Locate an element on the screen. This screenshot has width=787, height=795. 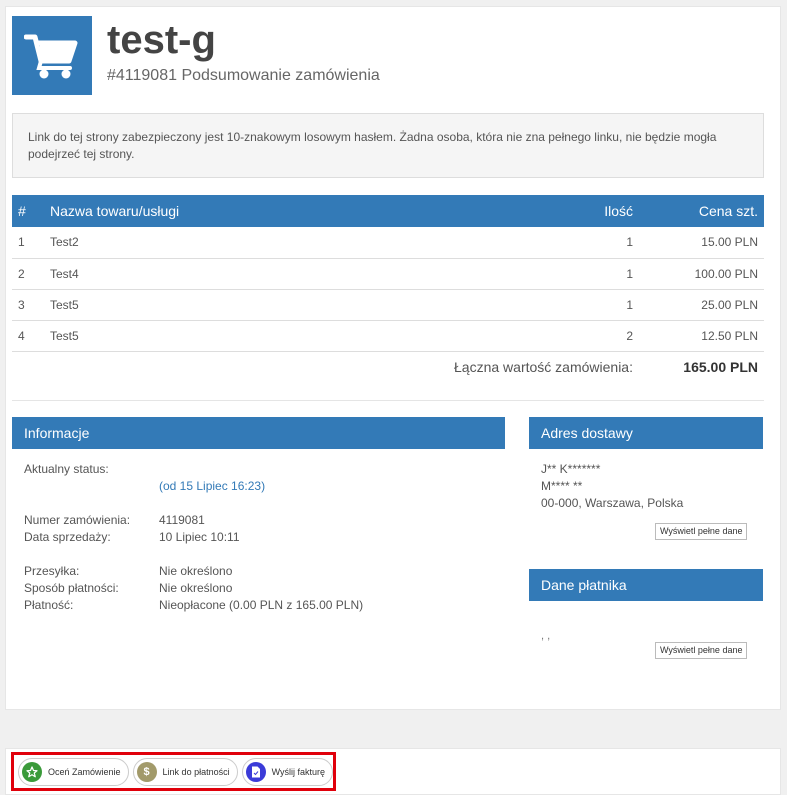
row-name: Test2 is located at coordinates (296, 243).